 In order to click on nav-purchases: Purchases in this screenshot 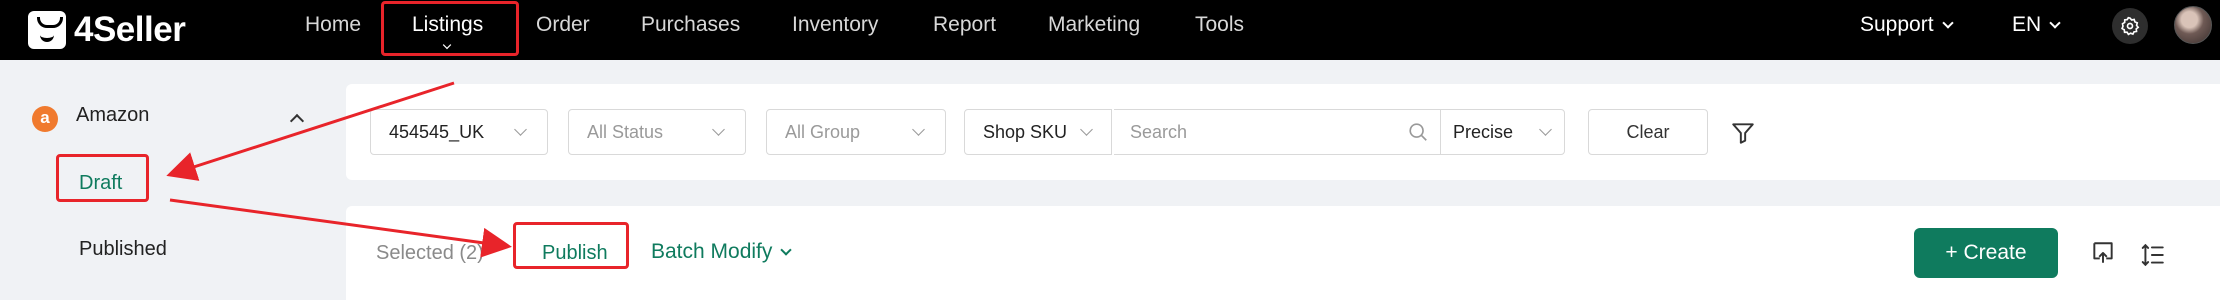, I will do `click(690, 30)`.